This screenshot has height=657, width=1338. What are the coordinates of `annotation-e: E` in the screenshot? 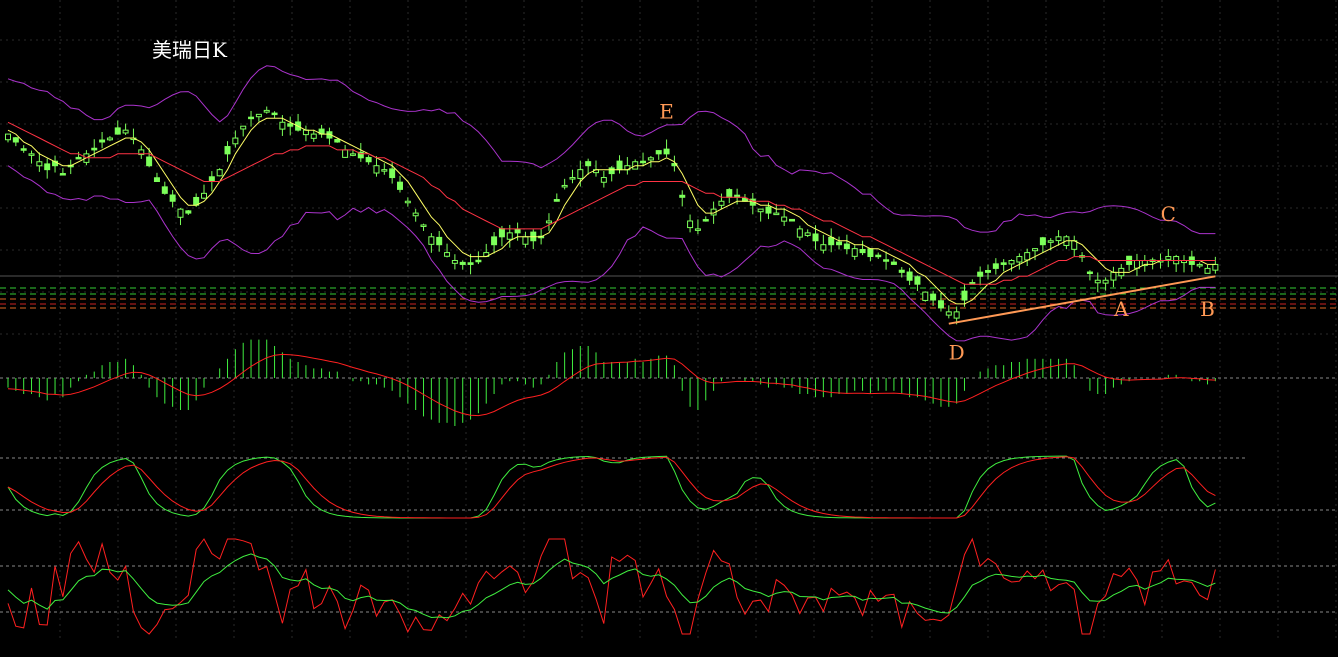 It's located at (666, 111).